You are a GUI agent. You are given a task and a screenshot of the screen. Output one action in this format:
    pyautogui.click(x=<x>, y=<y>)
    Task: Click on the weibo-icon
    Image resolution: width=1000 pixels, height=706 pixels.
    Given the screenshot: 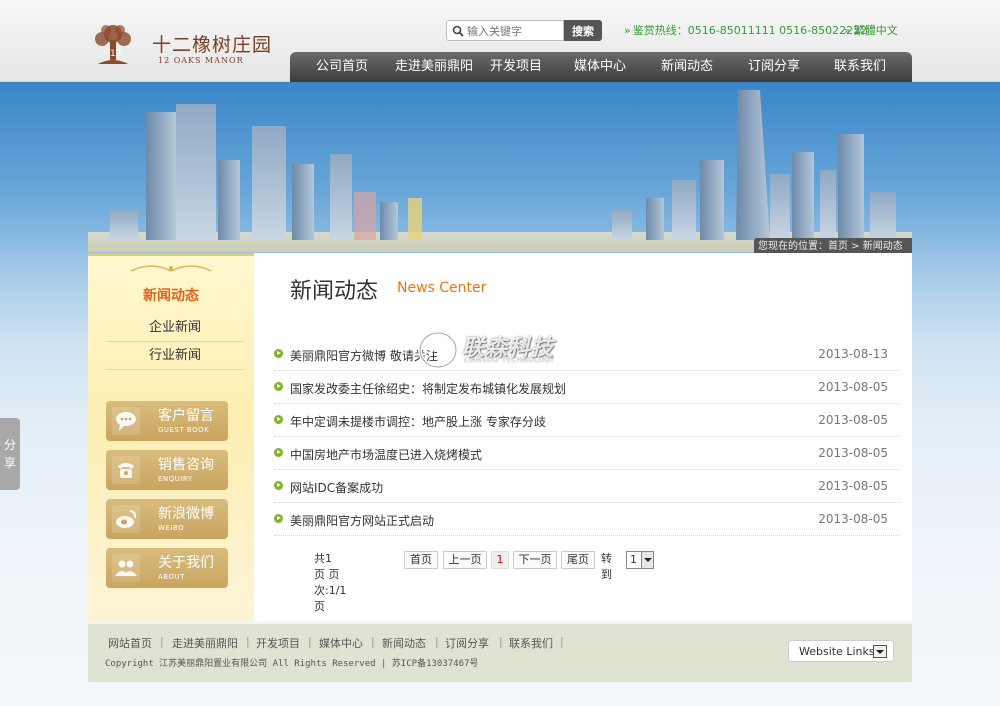 What is the action you would take?
    pyautogui.click(x=126, y=519)
    